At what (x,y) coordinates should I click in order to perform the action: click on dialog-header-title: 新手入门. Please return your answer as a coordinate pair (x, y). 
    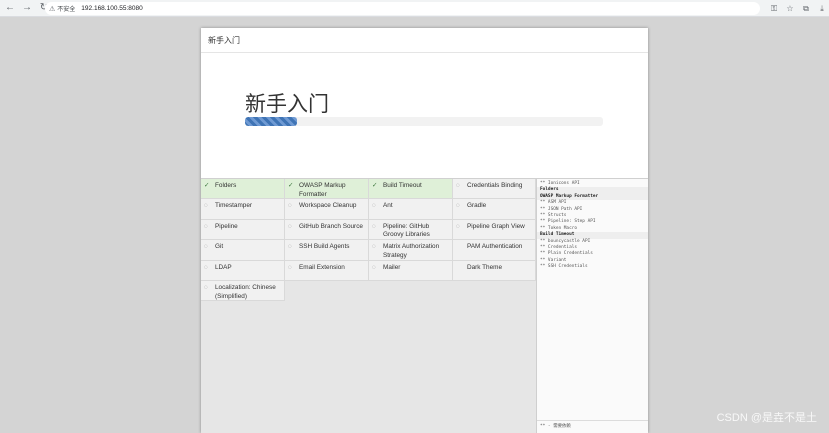
    Looking at the image, I should click on (424, 40).